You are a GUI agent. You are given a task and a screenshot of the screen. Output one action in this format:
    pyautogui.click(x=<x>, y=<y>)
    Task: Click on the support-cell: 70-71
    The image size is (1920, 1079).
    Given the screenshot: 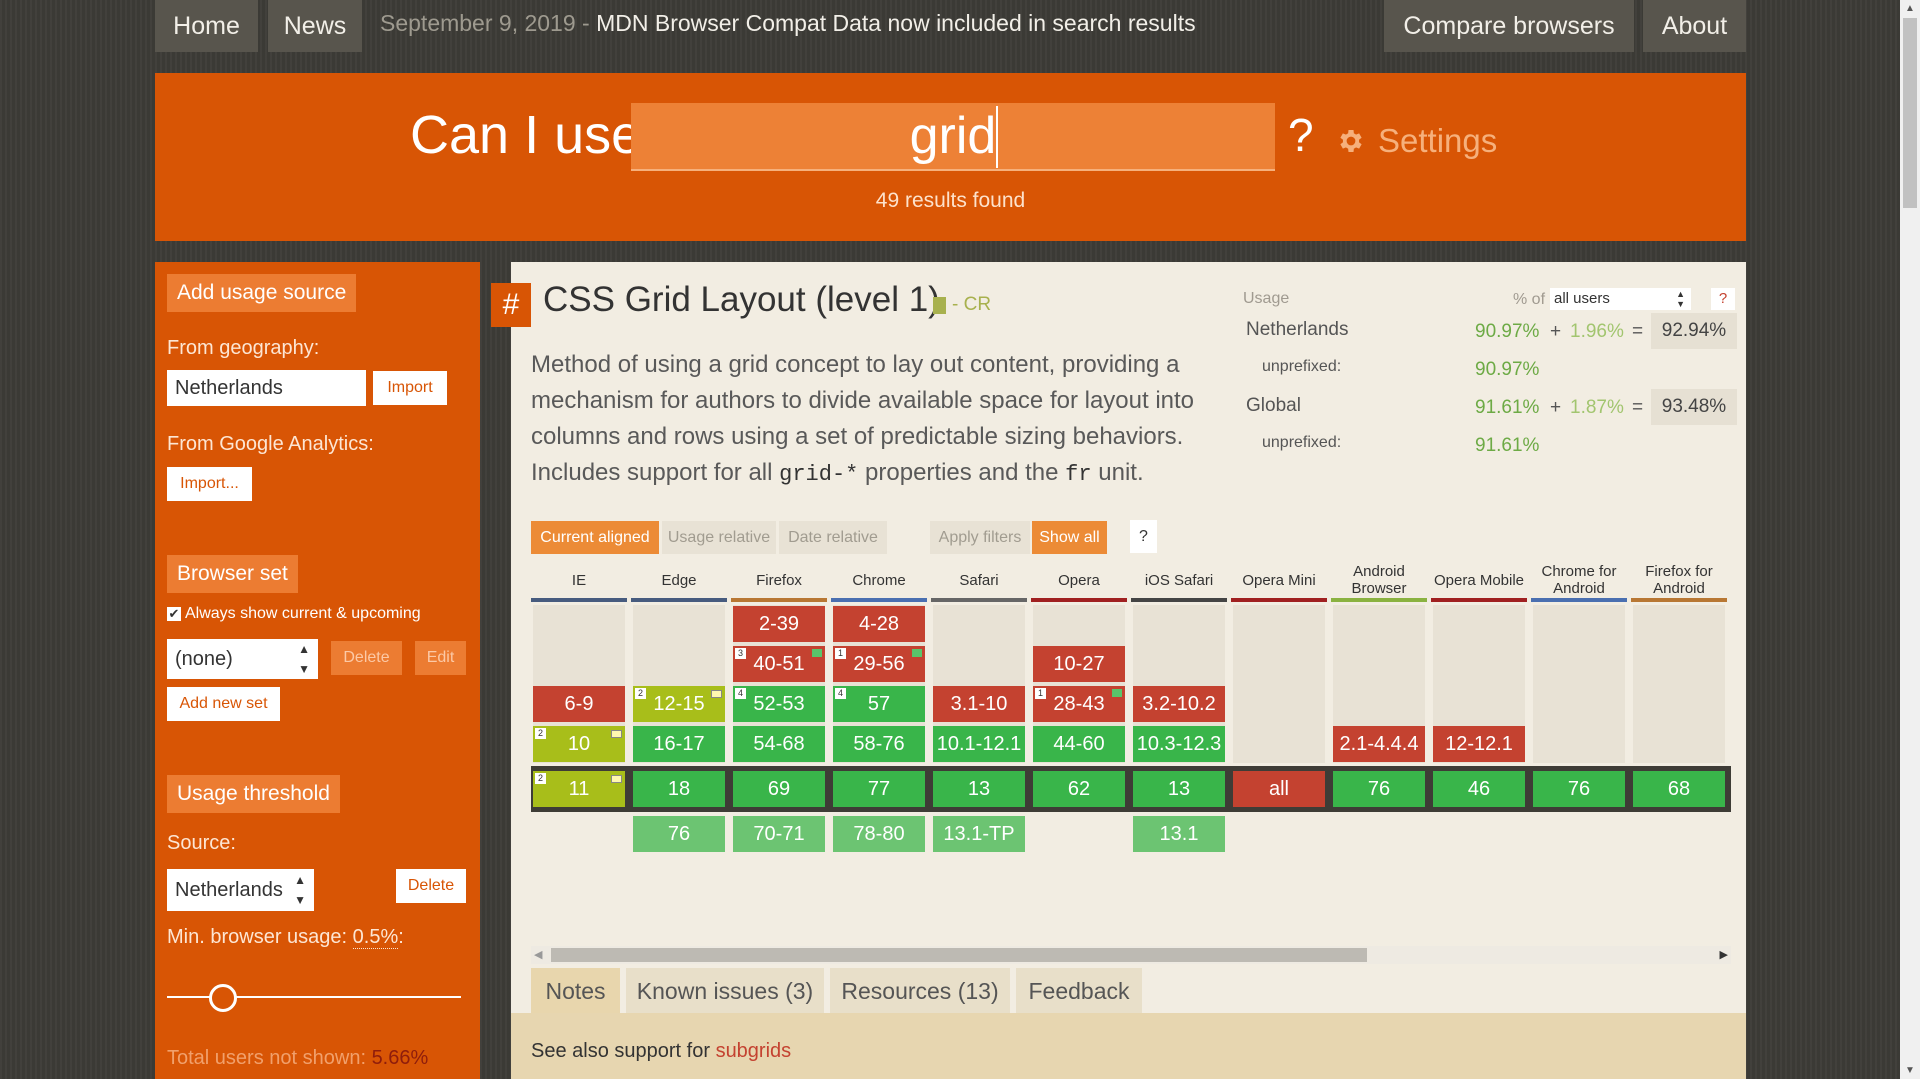 What is the action you would take?
    pyautogui.click(x=779, y=834)
    